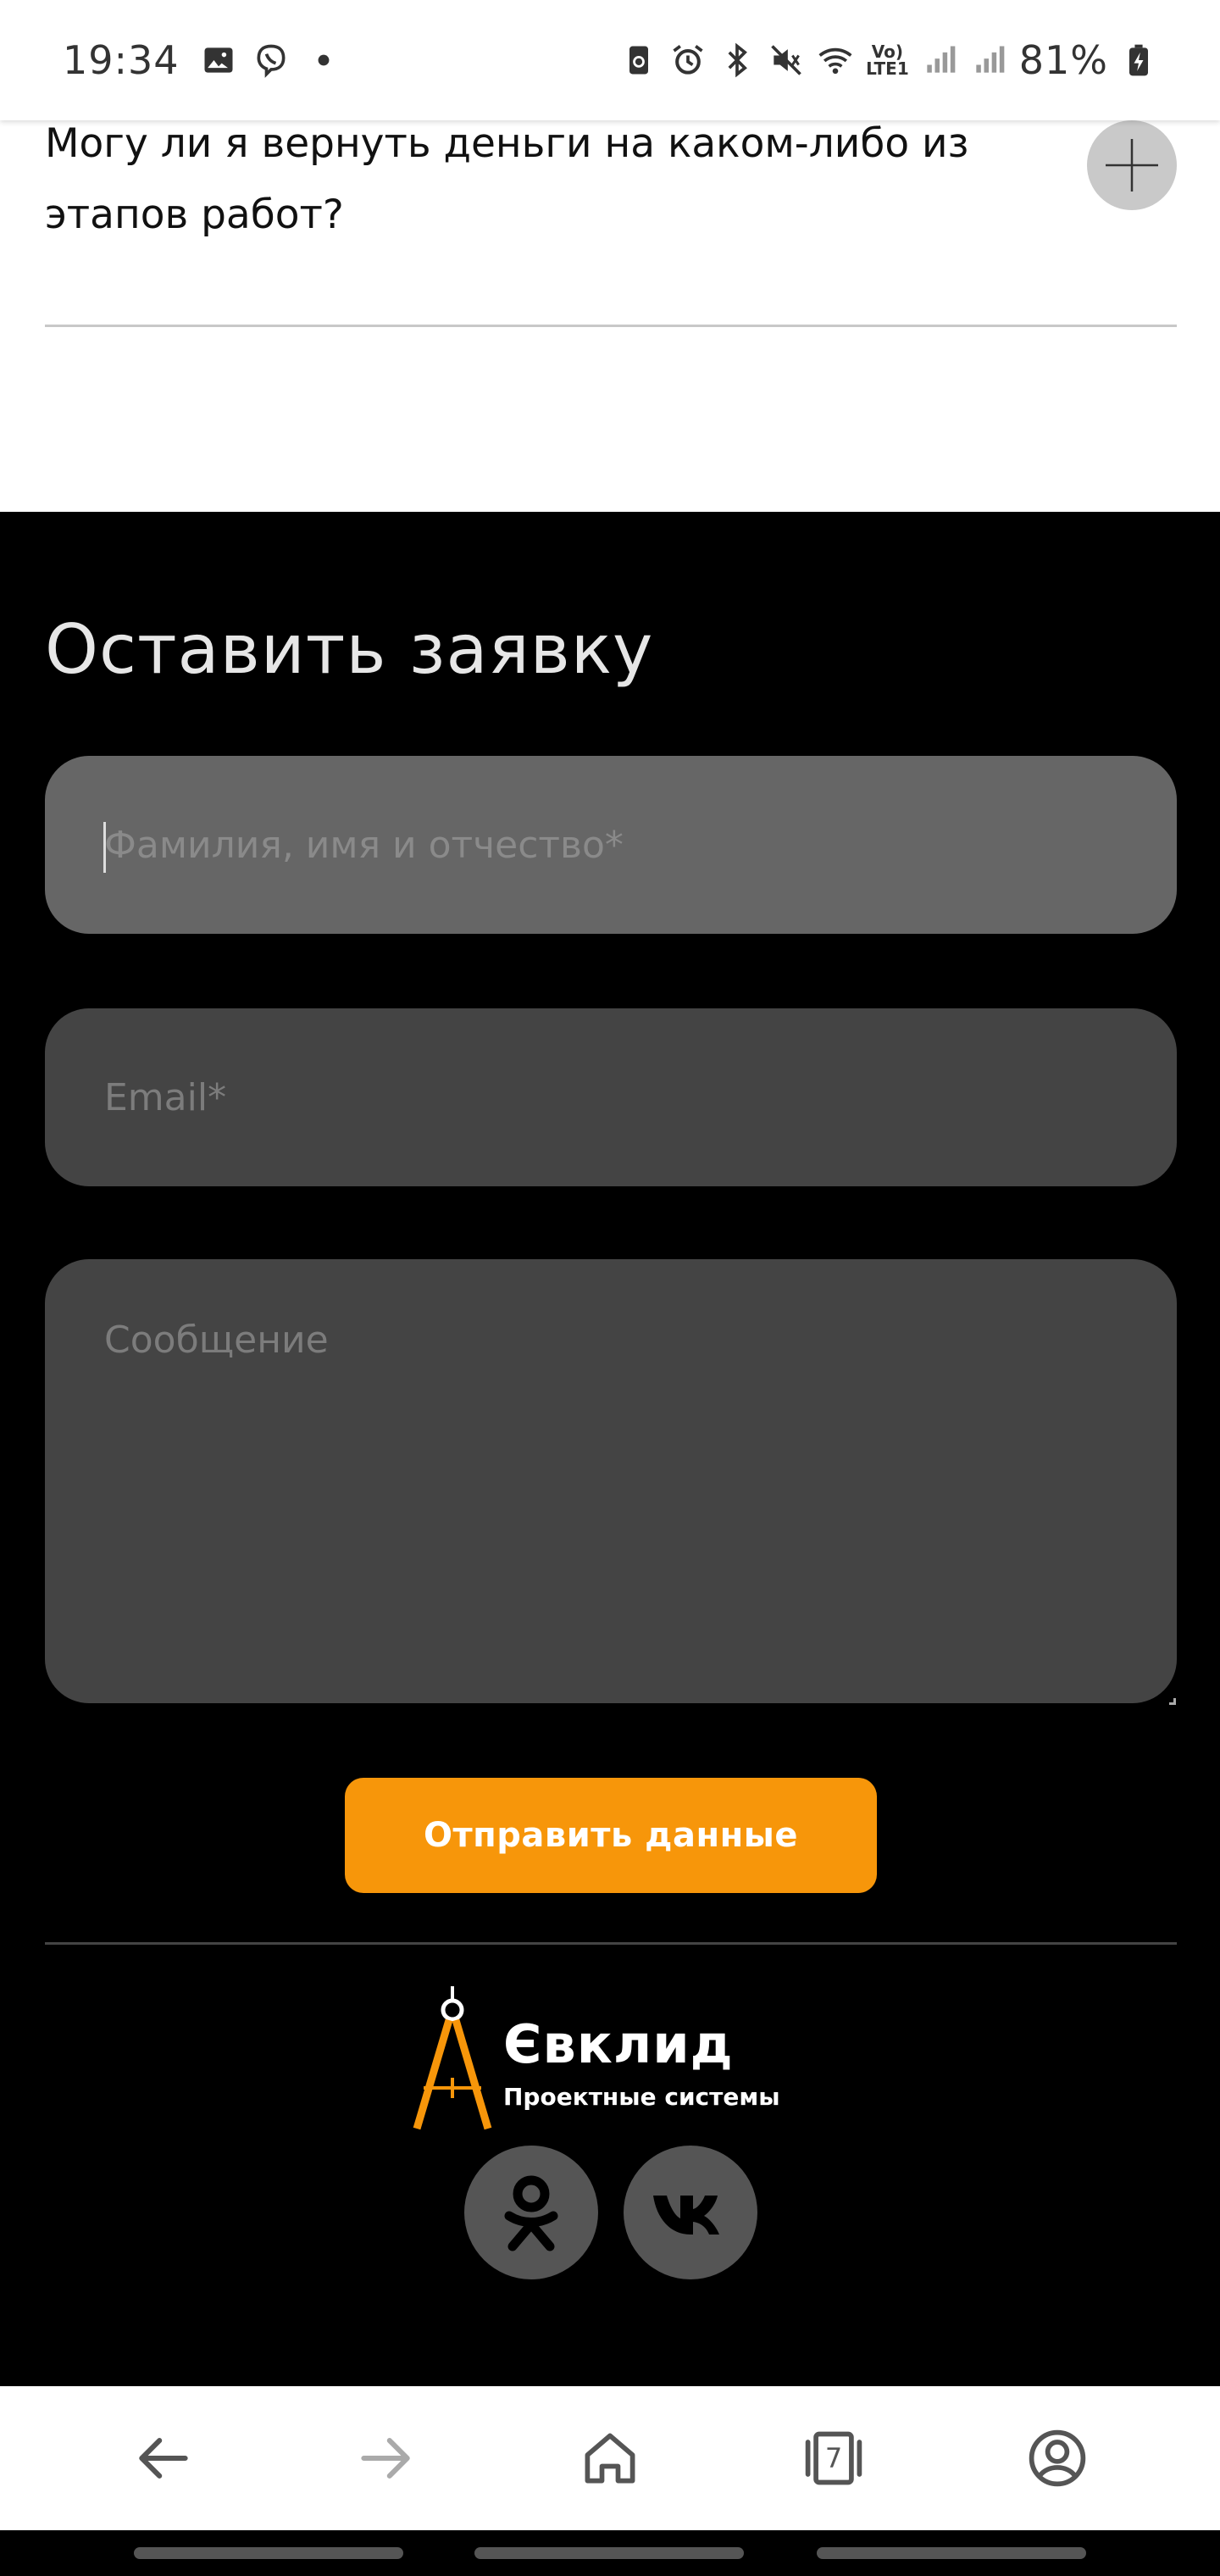 This screenshot has height=2576, width=1220. I want to click on viber-icon, so click(271, 60).